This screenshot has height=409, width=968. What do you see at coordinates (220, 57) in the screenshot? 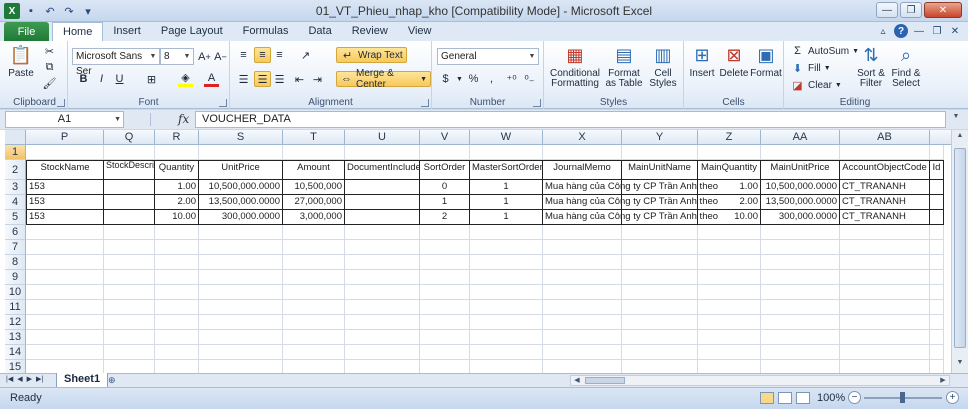
I see `shrink-font-button: A −` at bounding box center [220, 57].